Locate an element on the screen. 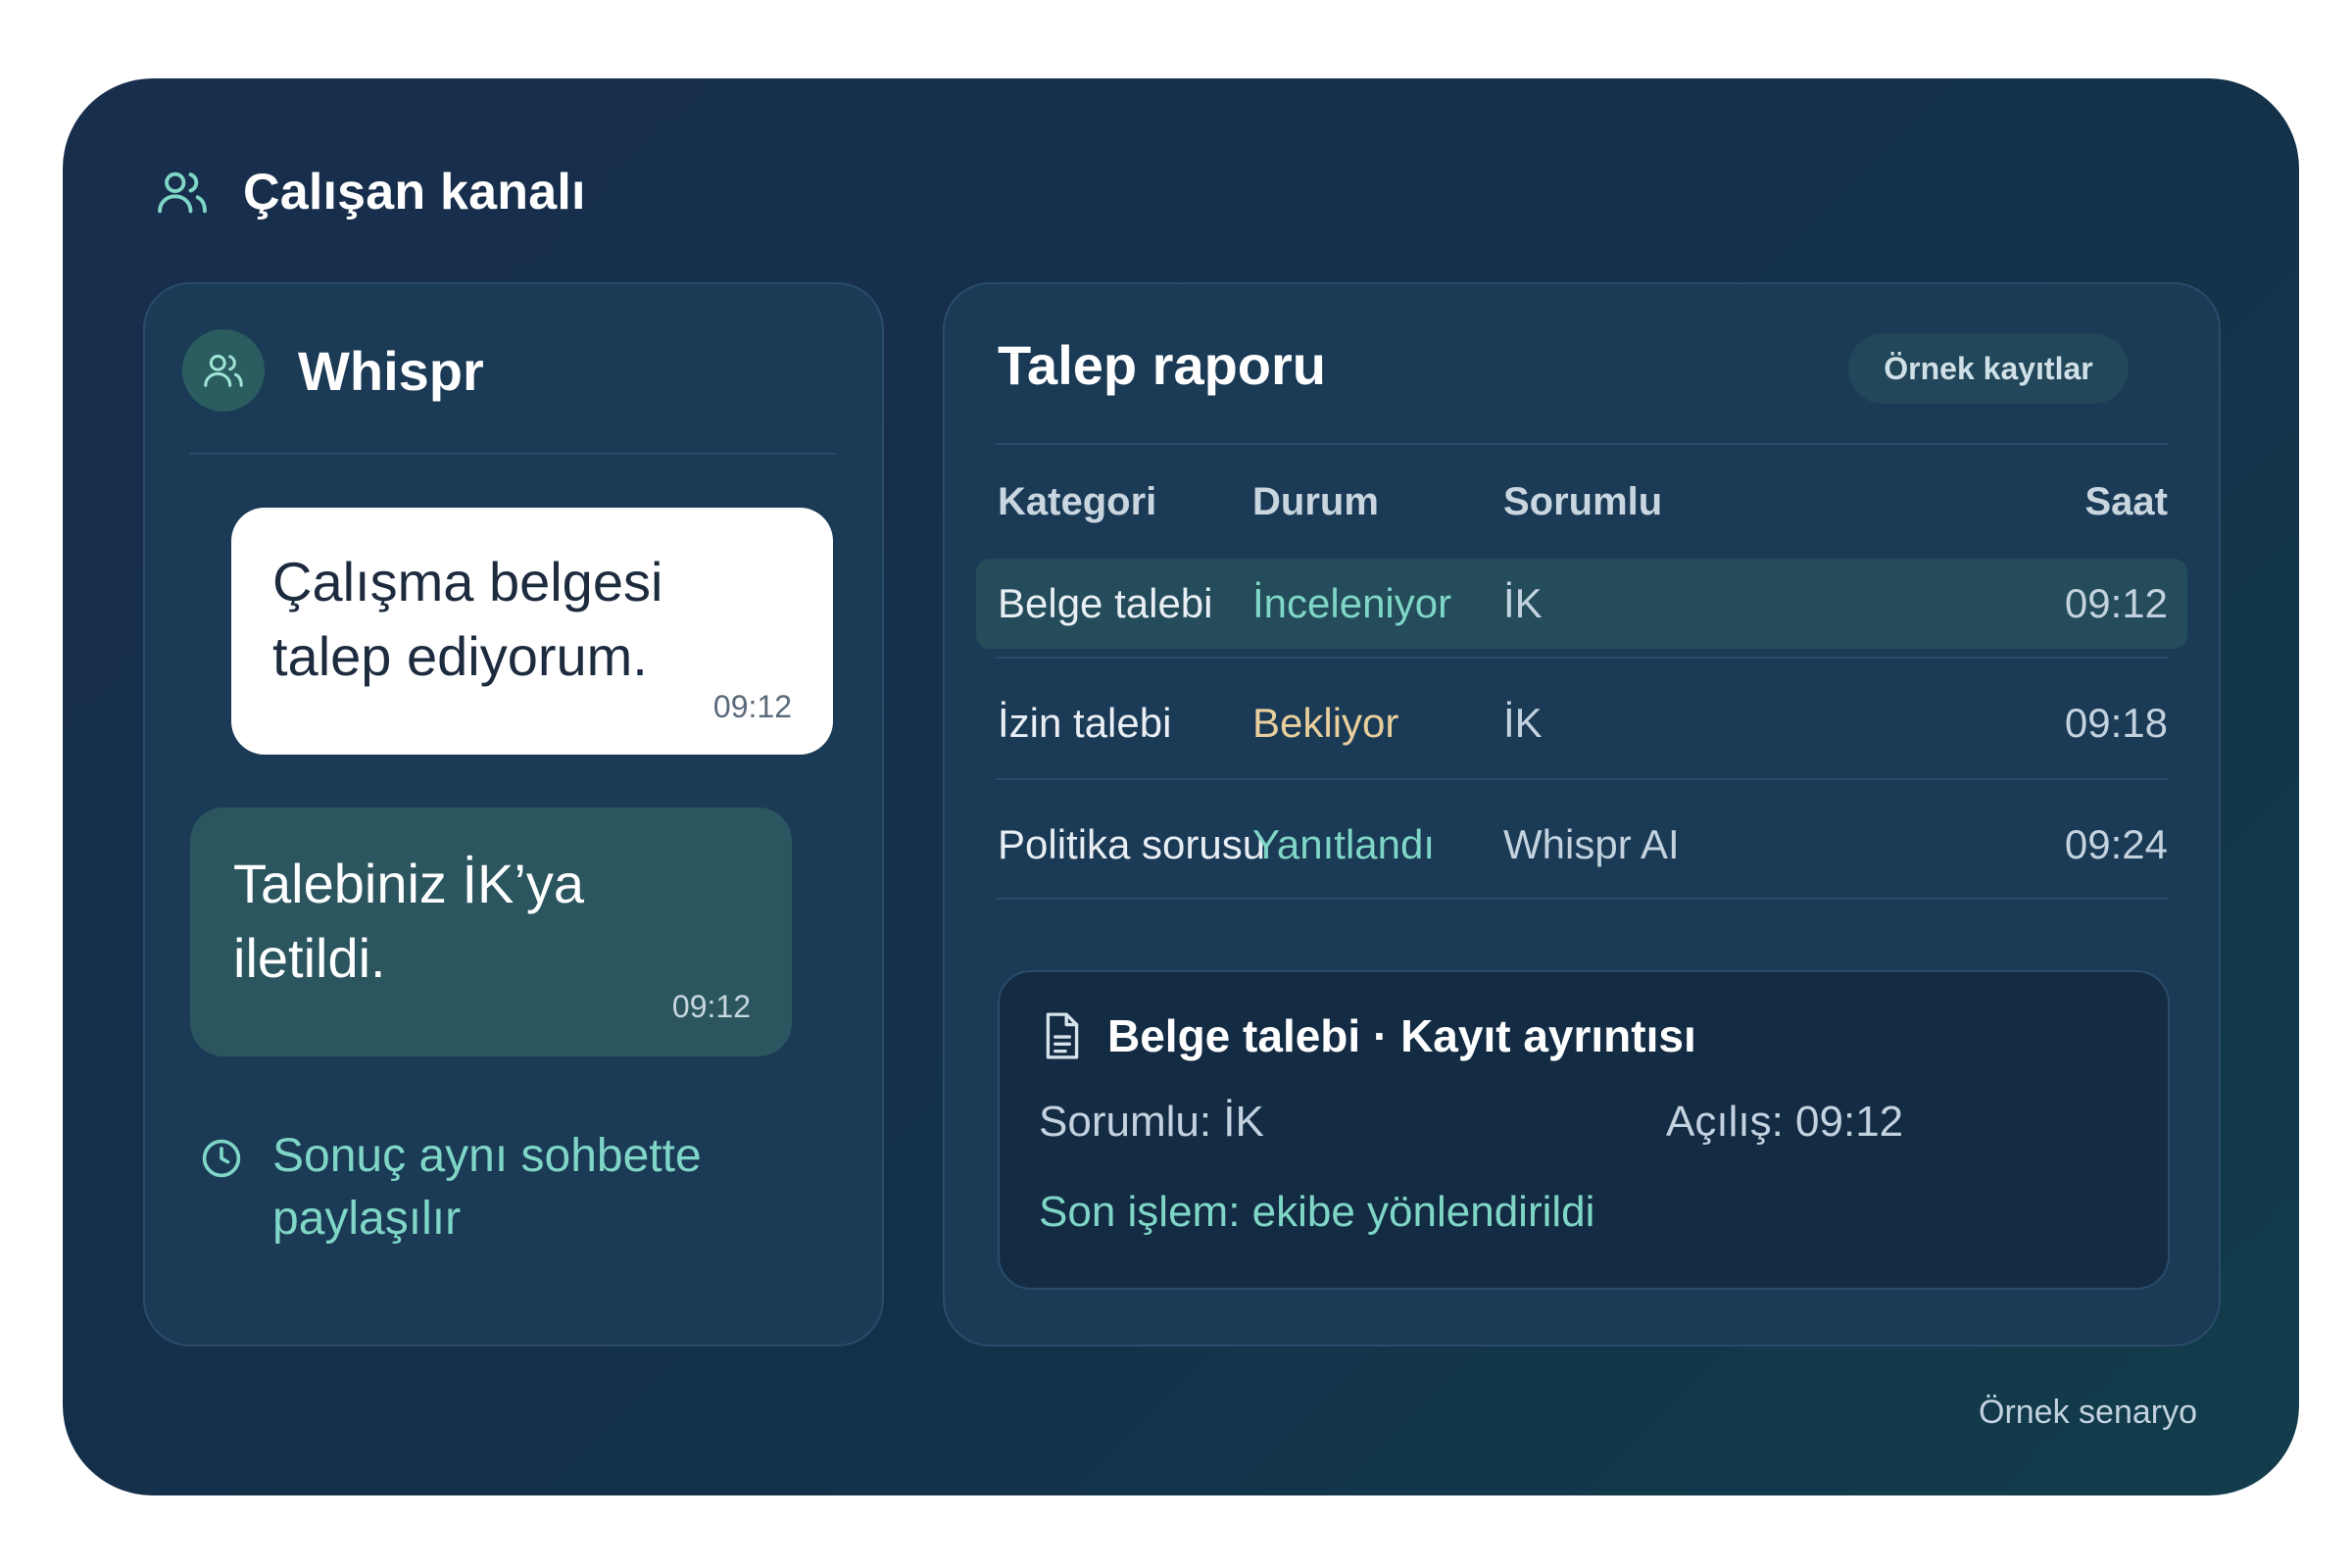 The width and height of the screenshot is (2352, 1568). cell-status: İnceleniyor is located at coordinates (1352, 603).